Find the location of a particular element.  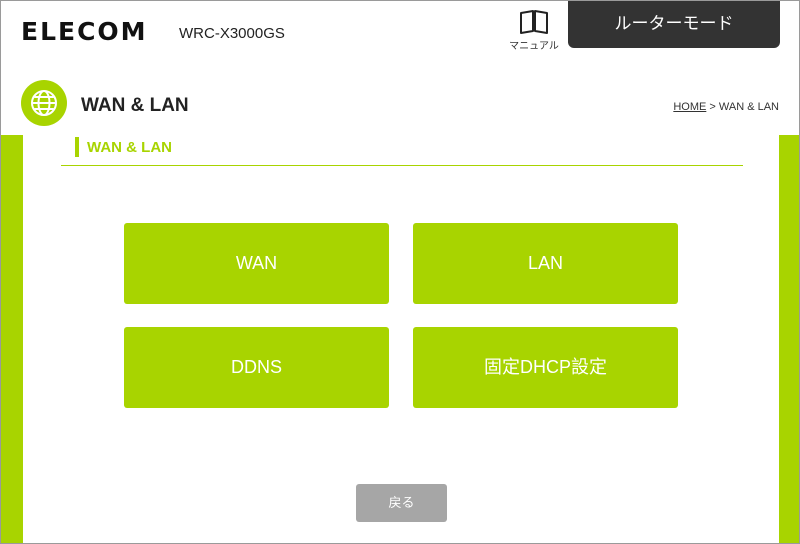

globe-badge is located at coordinates (44, 103).